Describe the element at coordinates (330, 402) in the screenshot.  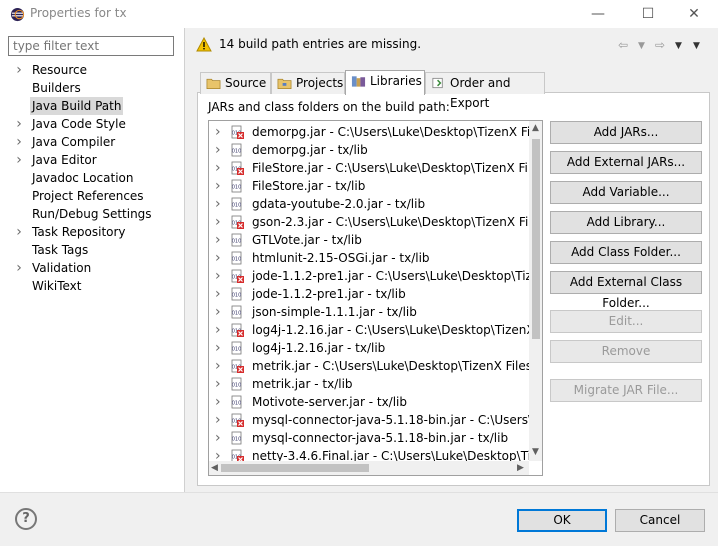
I see `library-entry-text: Motivote-server.jar - tx/lib` at that location.